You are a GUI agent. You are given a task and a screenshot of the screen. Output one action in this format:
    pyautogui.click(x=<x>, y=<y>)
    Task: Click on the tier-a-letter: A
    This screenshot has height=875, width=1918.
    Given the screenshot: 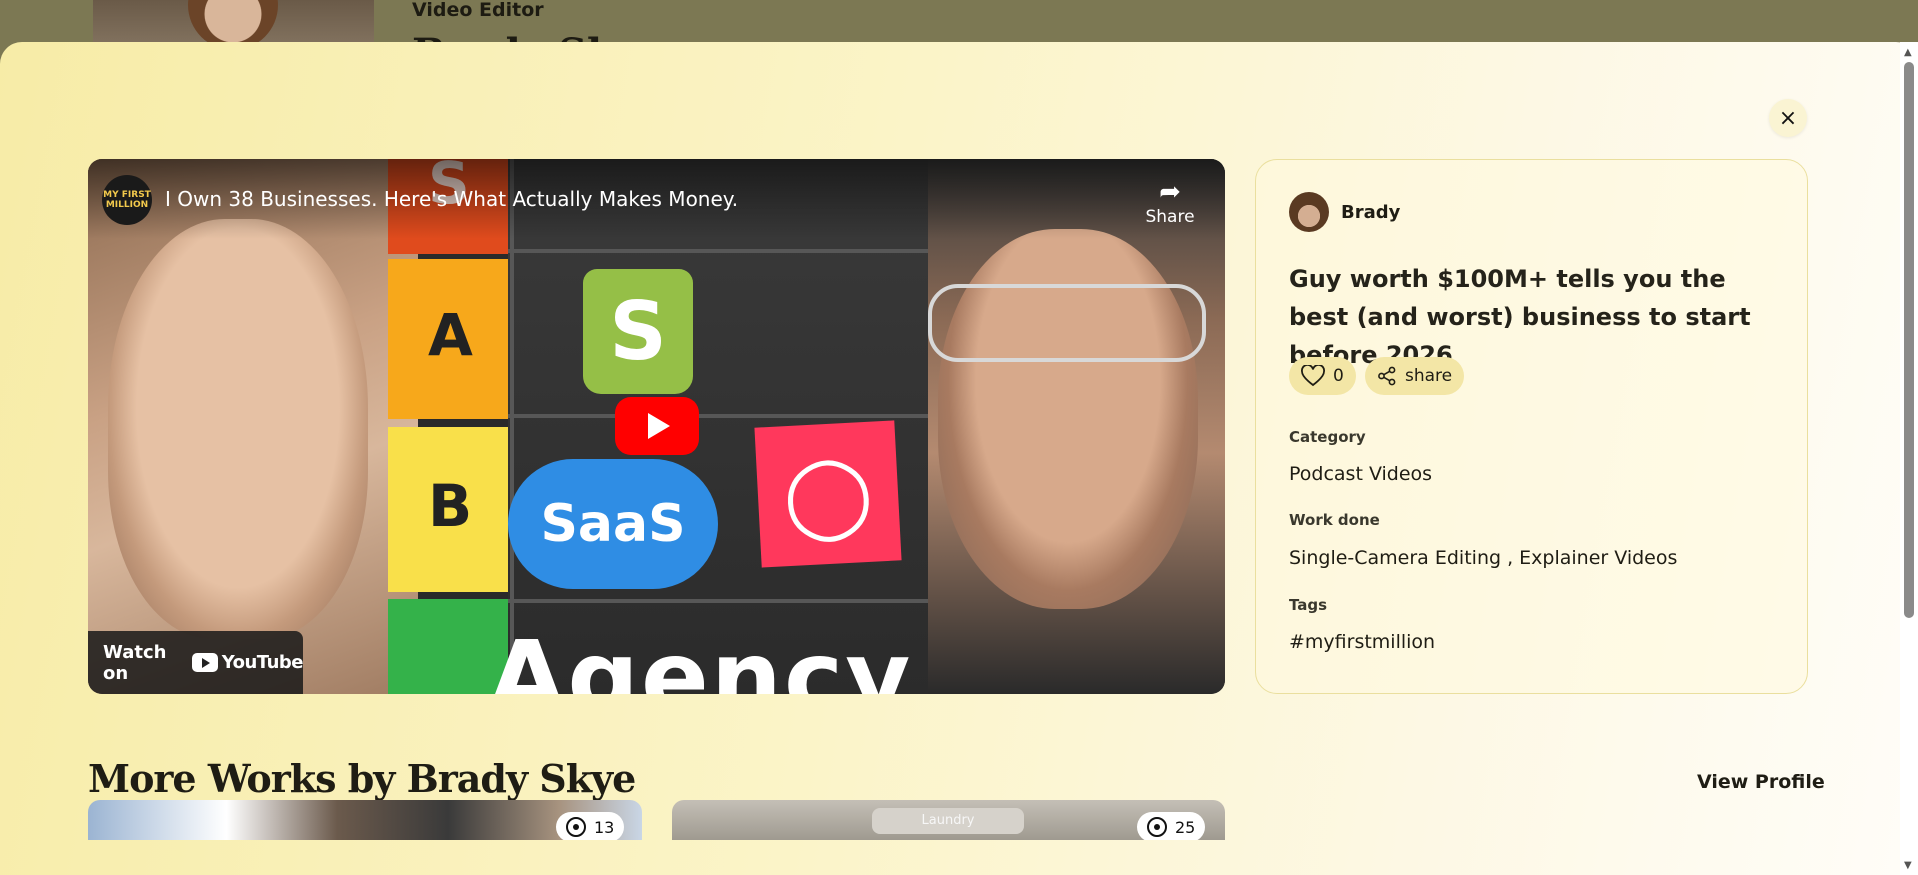 What is the action you would take?
    pyautogui.click(x=450, y=335)
    